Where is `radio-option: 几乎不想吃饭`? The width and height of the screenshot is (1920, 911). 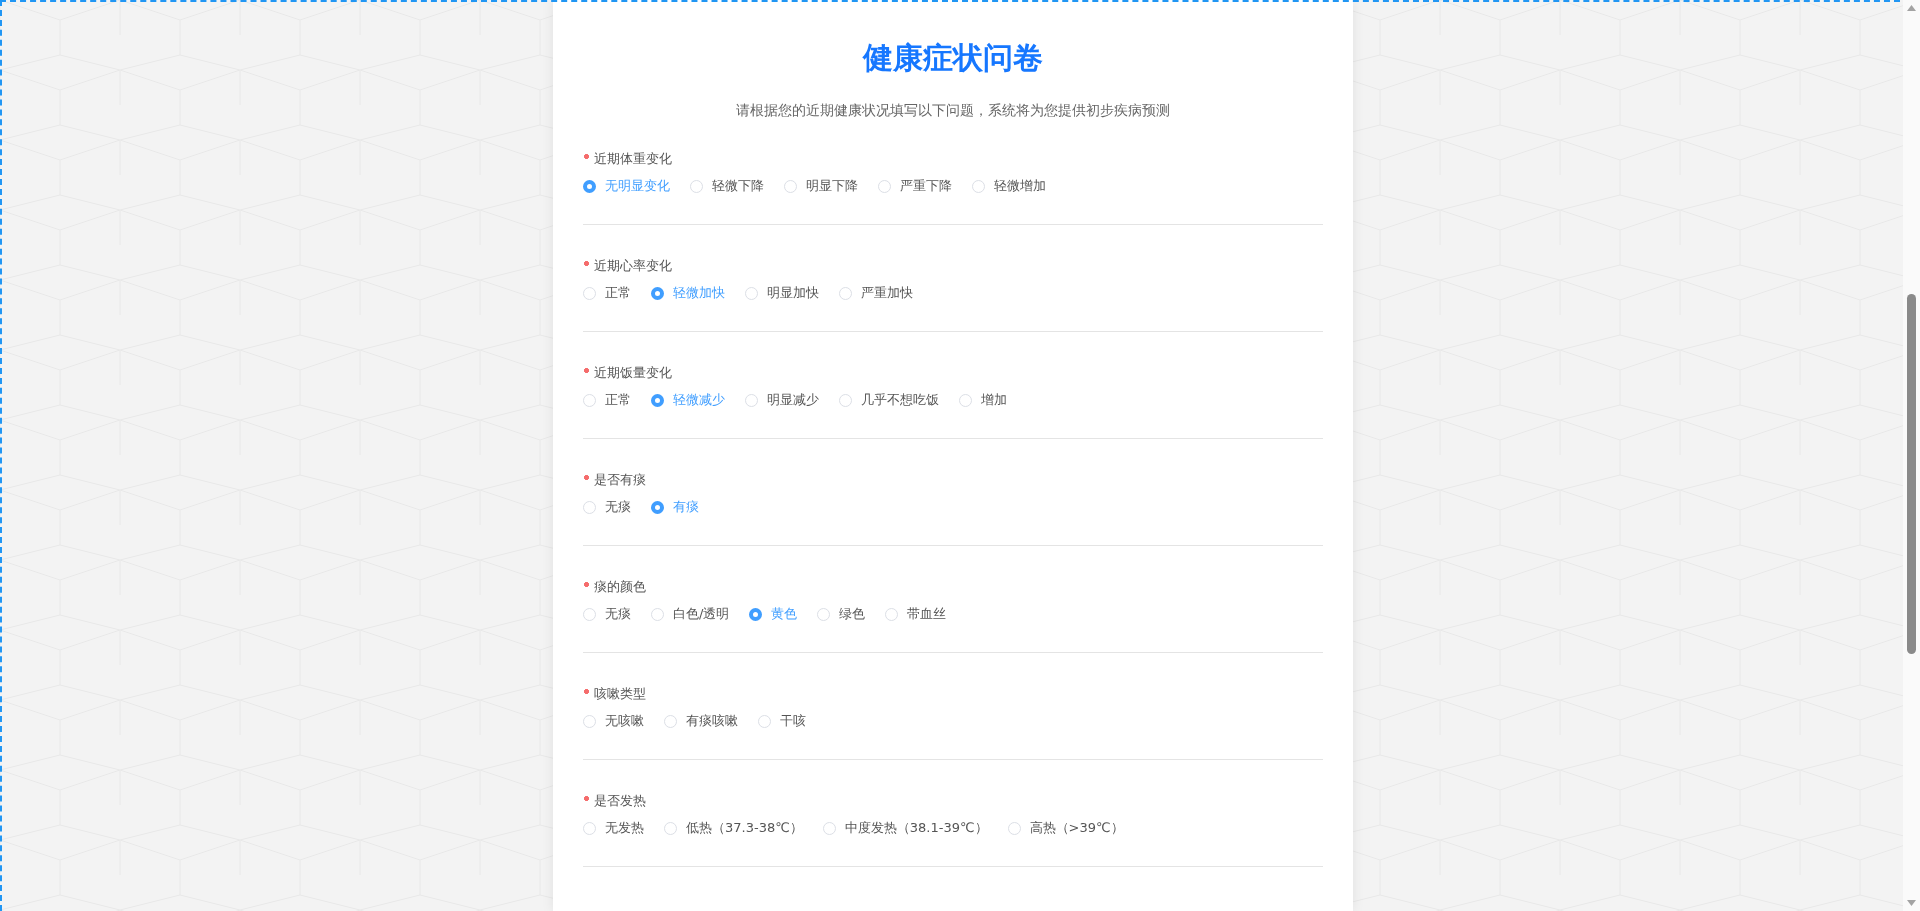
radio-option: 几乎不想吃饭 is located at coordinates (889, 400).